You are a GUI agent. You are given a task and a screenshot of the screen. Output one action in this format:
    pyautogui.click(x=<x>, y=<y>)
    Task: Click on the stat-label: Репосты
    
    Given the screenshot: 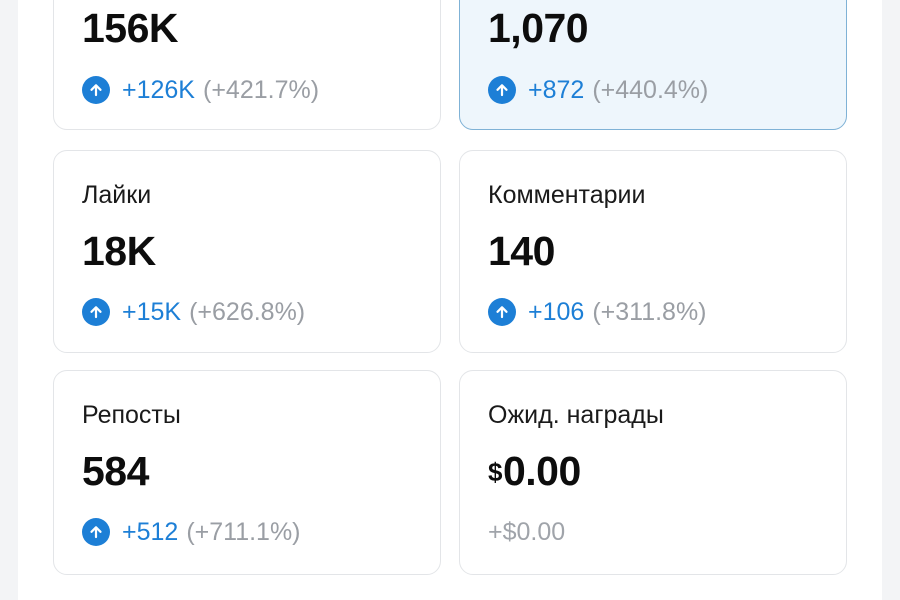 What is the action you would take?
    pyautogui.click(x=131, y=415)
    